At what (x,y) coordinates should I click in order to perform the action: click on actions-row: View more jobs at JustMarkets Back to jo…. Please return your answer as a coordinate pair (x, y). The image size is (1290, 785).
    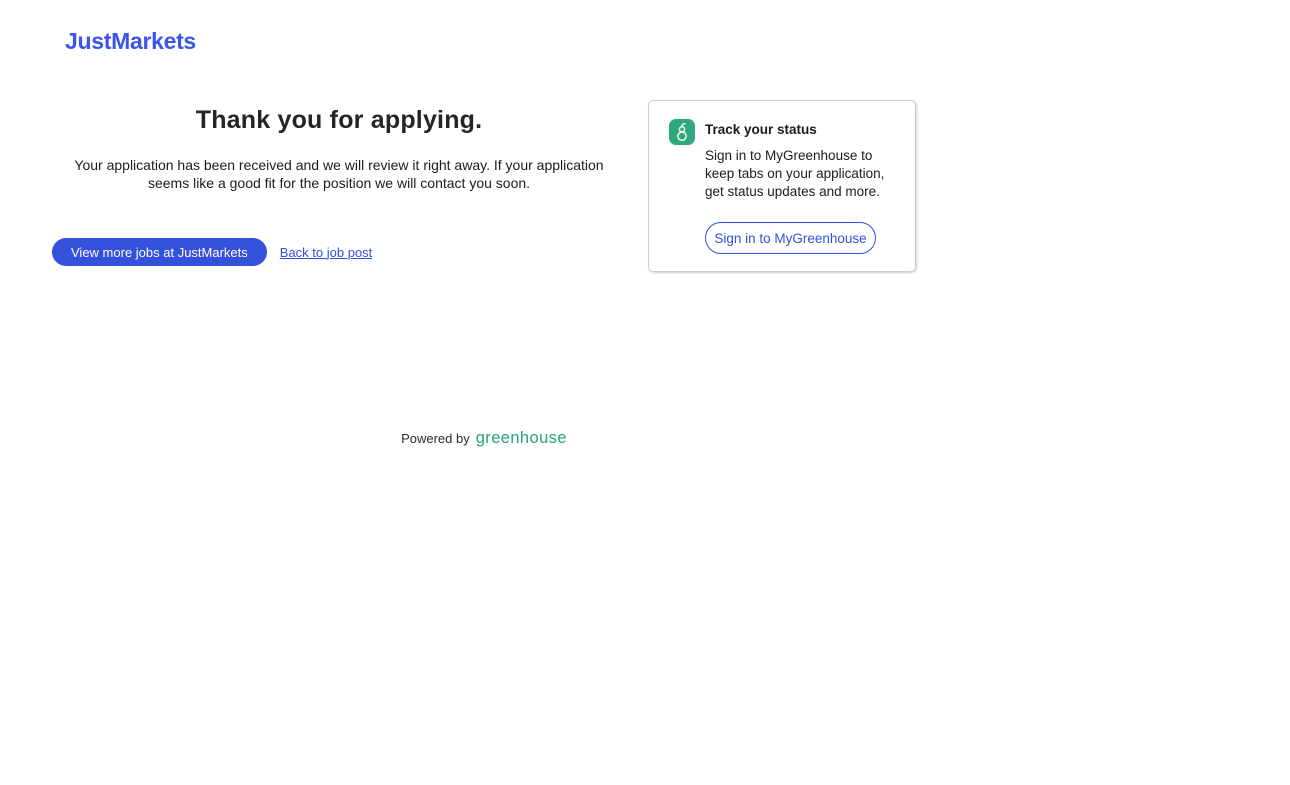
    Looking at the image, I should click on (339, 252).